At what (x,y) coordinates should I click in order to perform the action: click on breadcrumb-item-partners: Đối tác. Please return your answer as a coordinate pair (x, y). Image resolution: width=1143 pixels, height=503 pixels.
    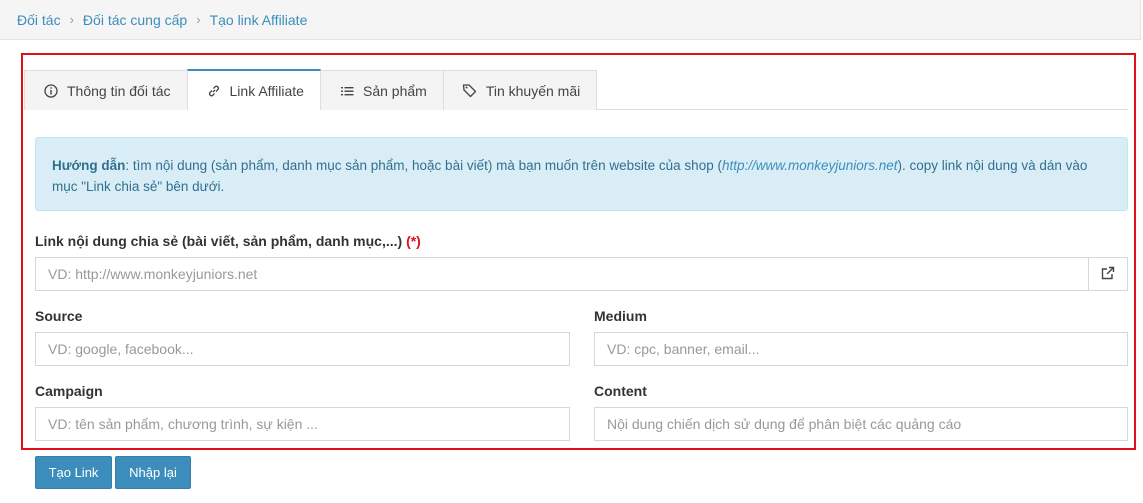
    Looking at the image, I should click on (39, 20).